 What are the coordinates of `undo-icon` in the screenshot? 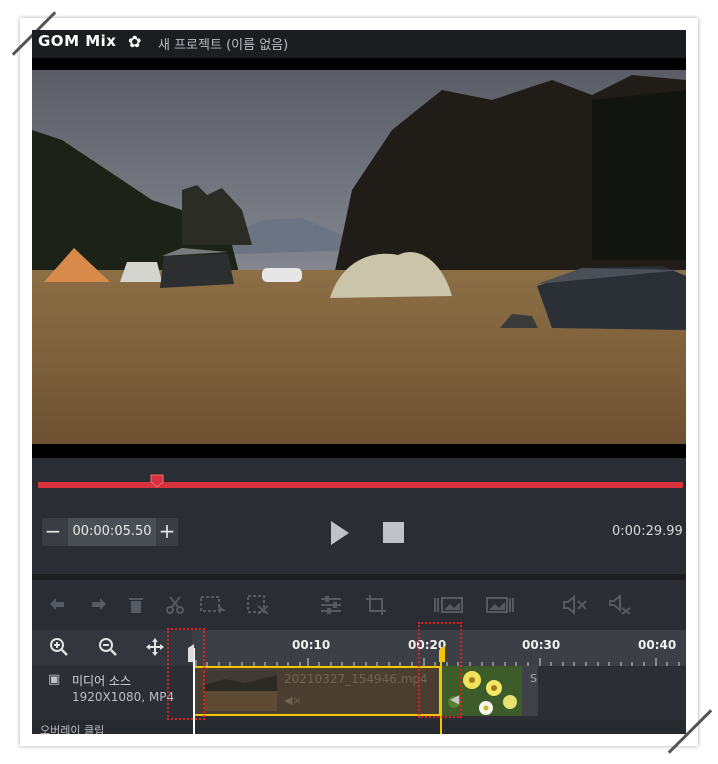 It's located at (58, 605).